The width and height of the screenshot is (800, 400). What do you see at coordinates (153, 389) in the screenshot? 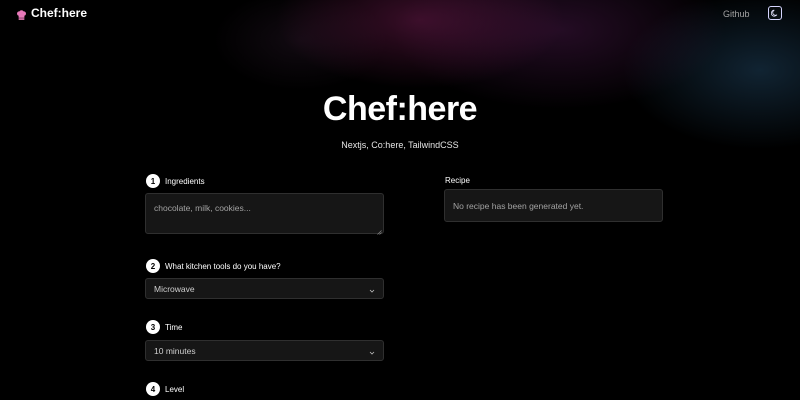
I see `step-number-badge: 4` at bounding box center [153, 389].